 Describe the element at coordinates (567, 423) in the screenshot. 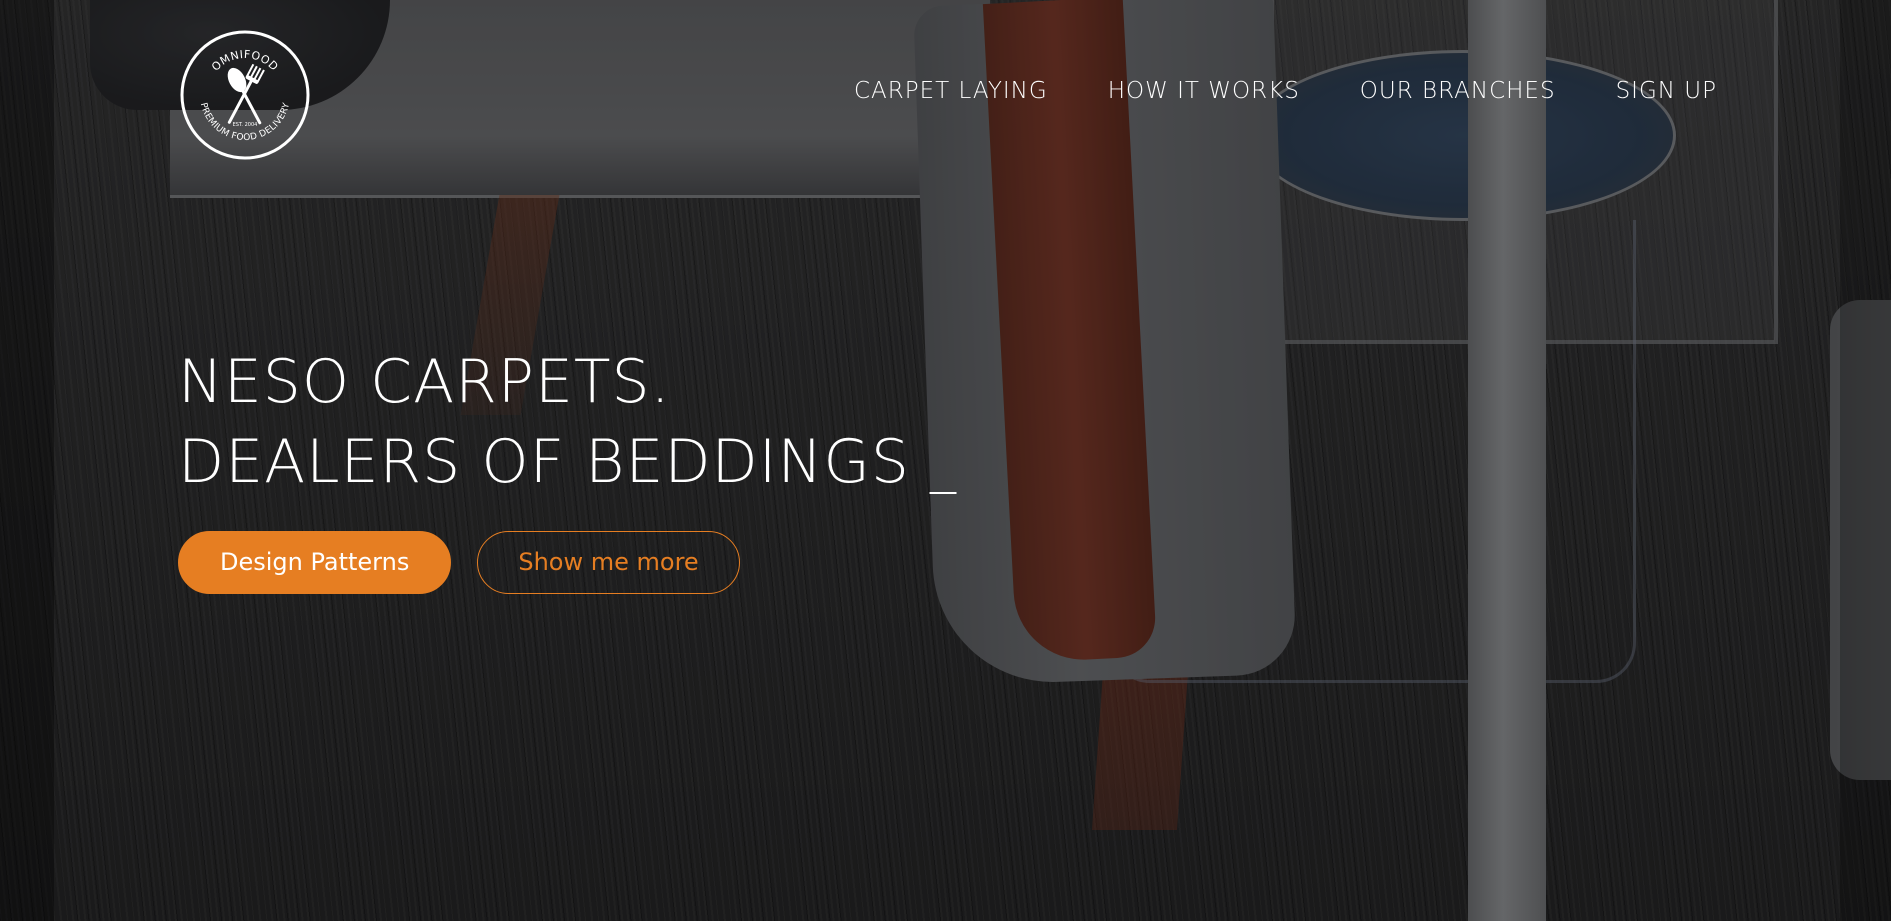

I see `hero-headline: NESO CARPETS. DEALERS OF BEDDINGS _` at that location.